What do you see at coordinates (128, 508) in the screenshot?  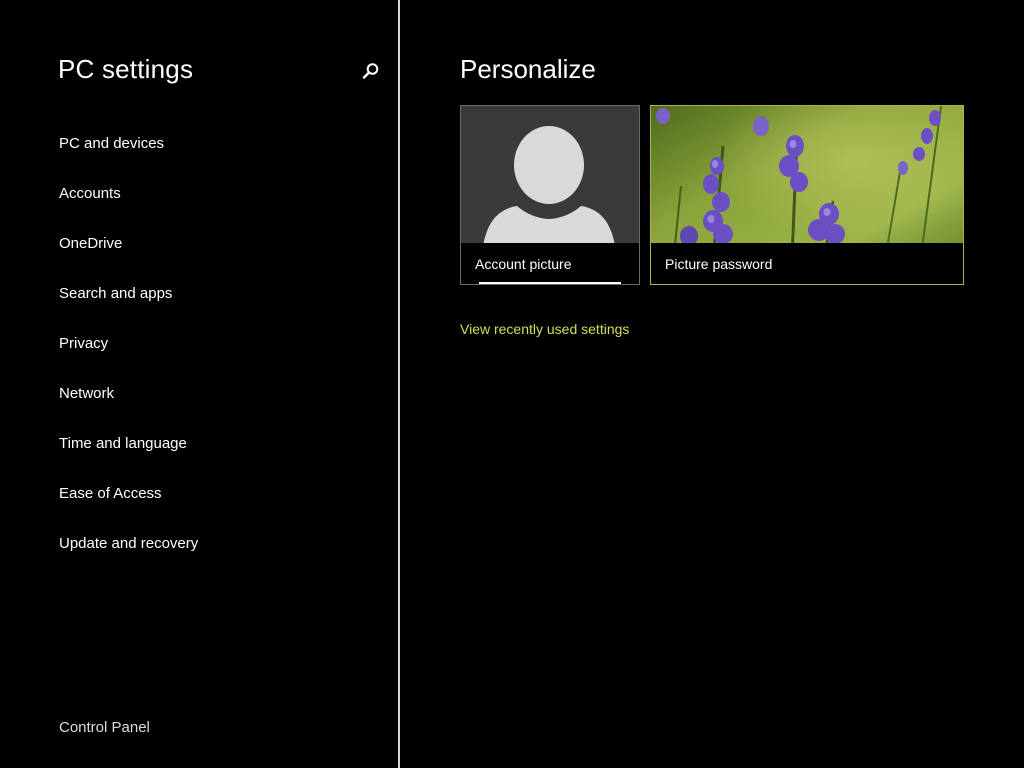 I see `nav-item-ease-of-access: Ease of Access` at bounding box center [128, 508].